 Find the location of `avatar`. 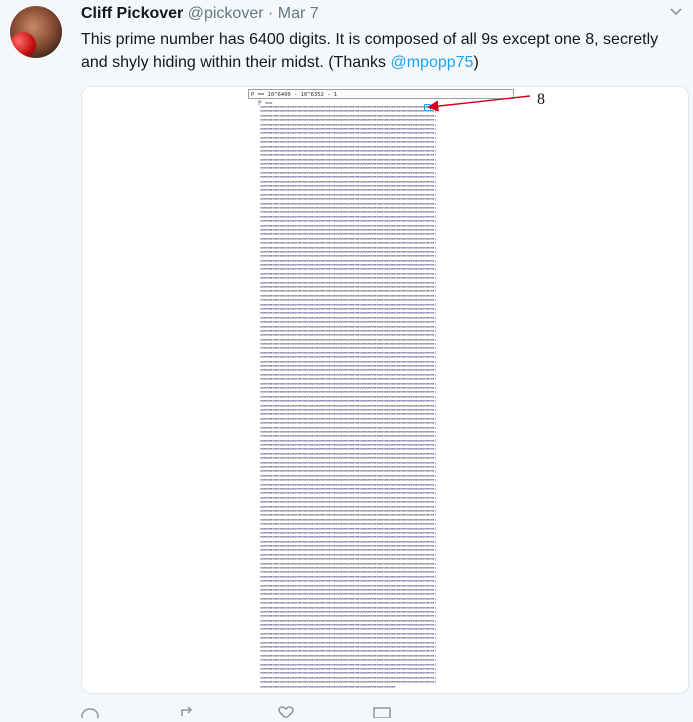

avatar is located at coordinates (36, 32).